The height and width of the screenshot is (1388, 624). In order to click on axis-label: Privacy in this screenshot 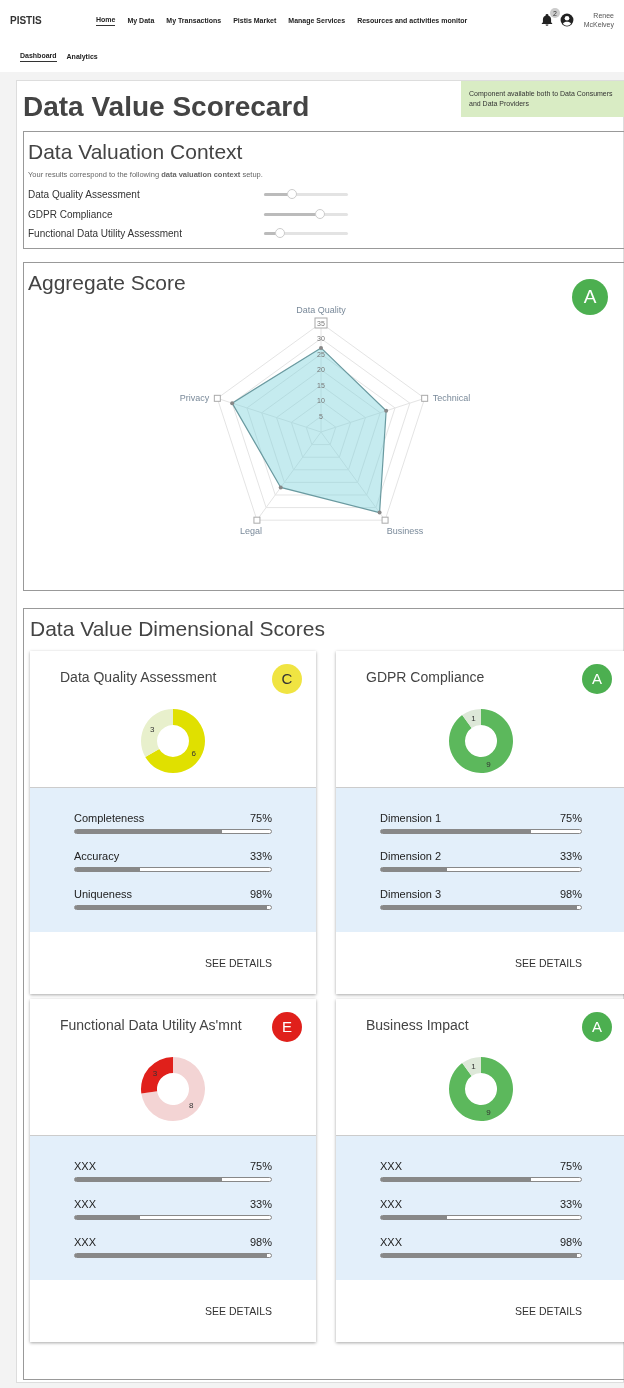, I will do `click(194, 397)`.